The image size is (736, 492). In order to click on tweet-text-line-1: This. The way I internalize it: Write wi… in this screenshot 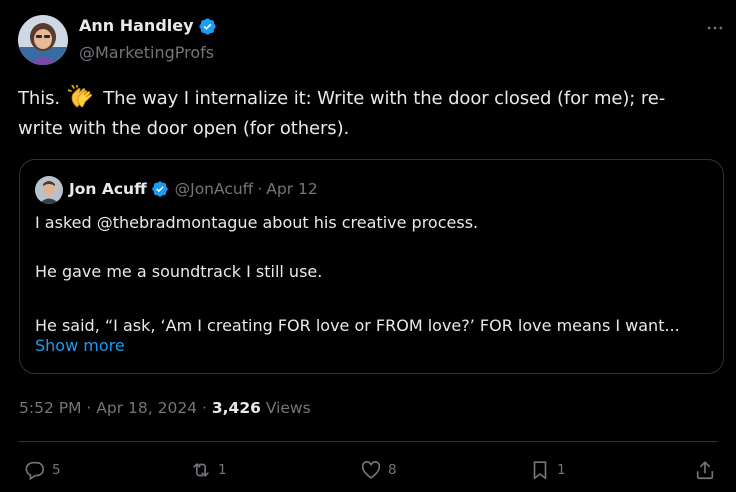, I will do `click(368, 99)`.